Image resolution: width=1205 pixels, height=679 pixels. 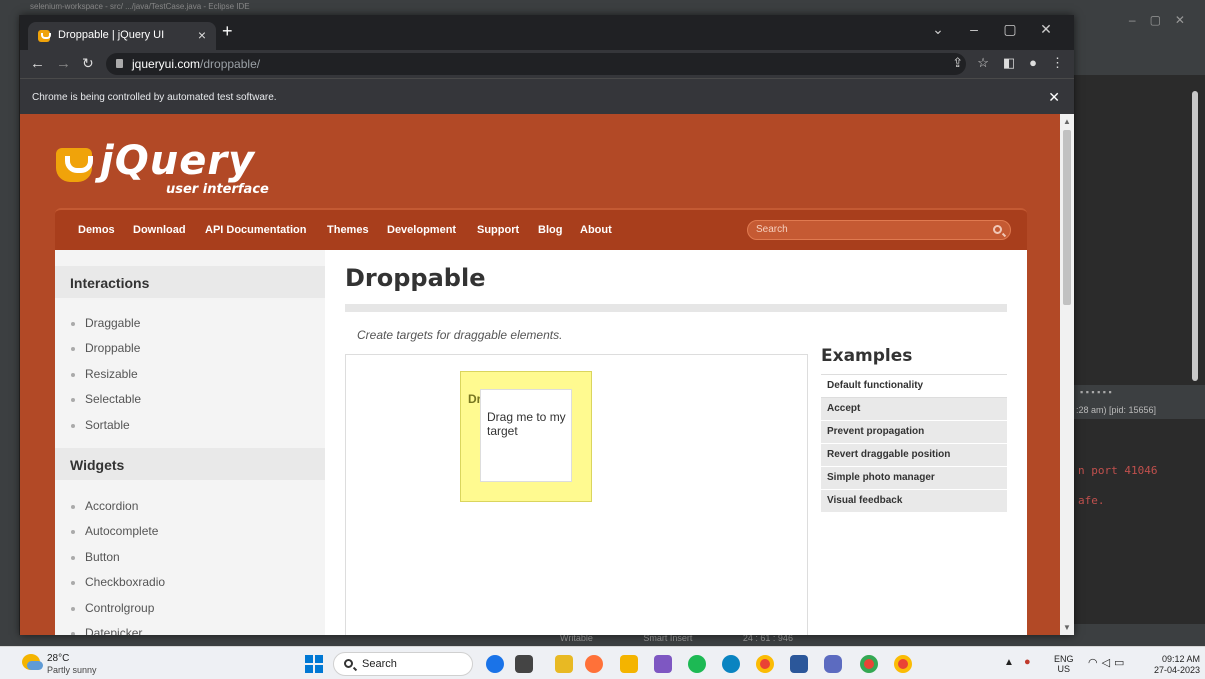 I want to click on tab-close-icon: ×, so click(x=202, y=35).